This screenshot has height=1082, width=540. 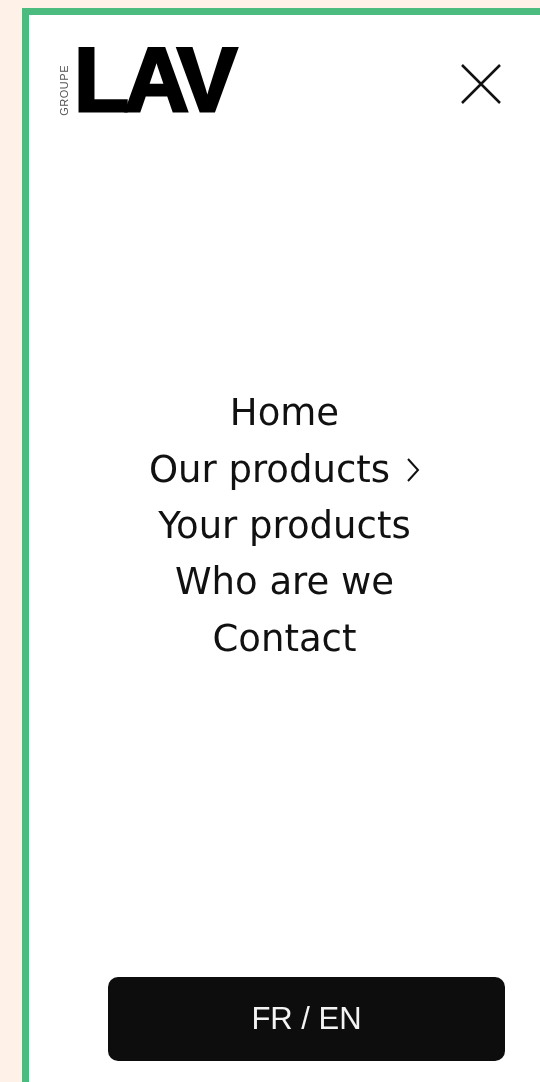 What do you see at coordinates (306, 1019) in the screenshot?
I see `language-button: FR / EN` at bounding box center [306, 1019].